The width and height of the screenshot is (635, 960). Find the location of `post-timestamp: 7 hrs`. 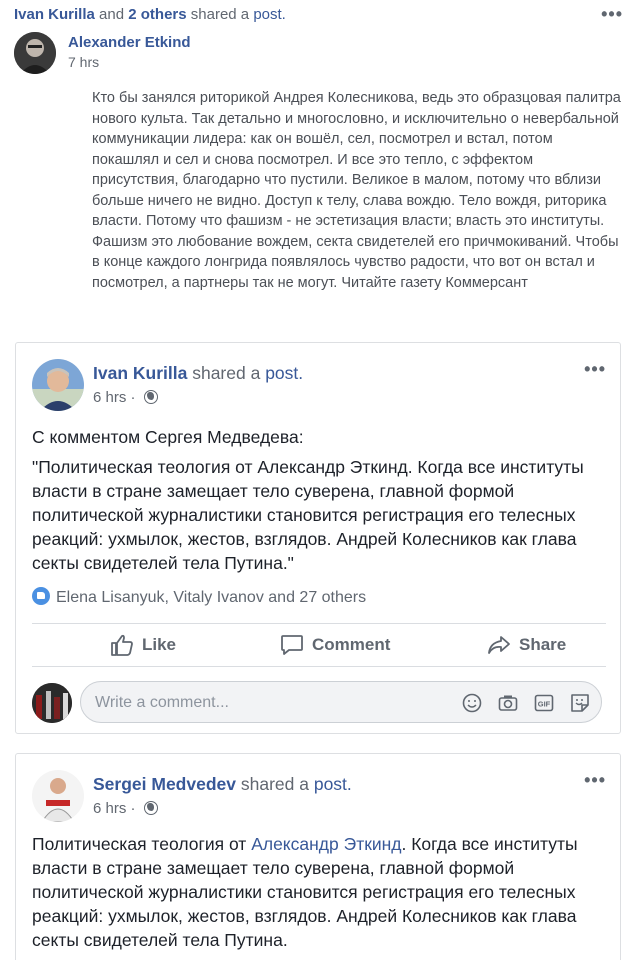

post-timestamp: 7 hrs is located at coordinates (83, 62).